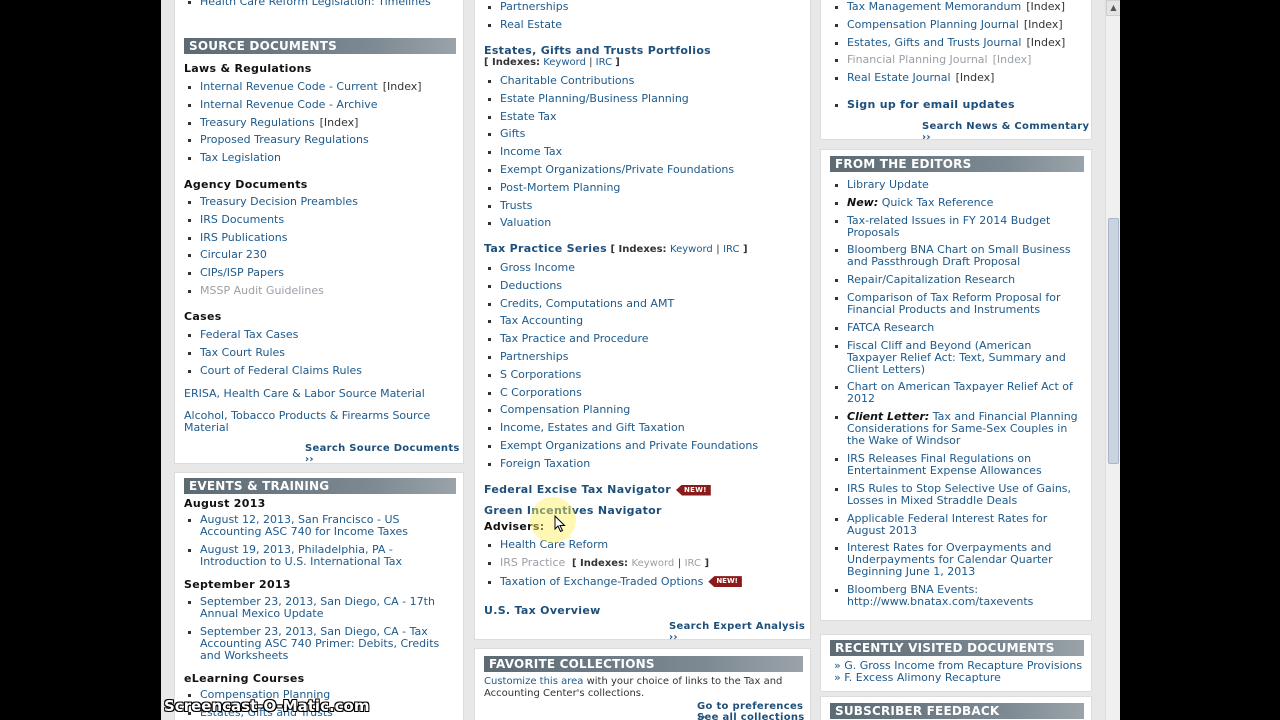 This screenshot has height=720, width=1280. Describe the element at coordinates (640, 463) in the screenshot. I see `list-item: Foreign Taxation` at that location.